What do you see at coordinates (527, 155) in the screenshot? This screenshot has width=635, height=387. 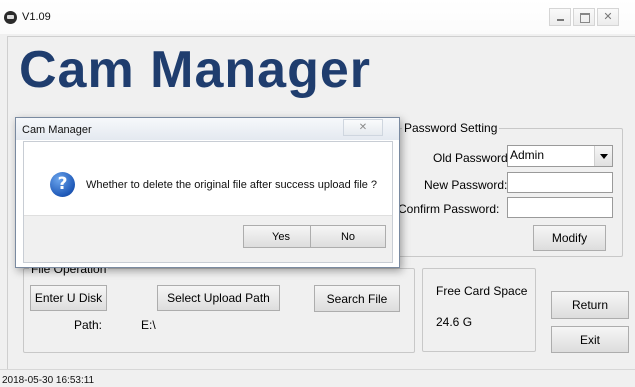 I see `old-password-value: Admin` at bounding box center [527, 155].